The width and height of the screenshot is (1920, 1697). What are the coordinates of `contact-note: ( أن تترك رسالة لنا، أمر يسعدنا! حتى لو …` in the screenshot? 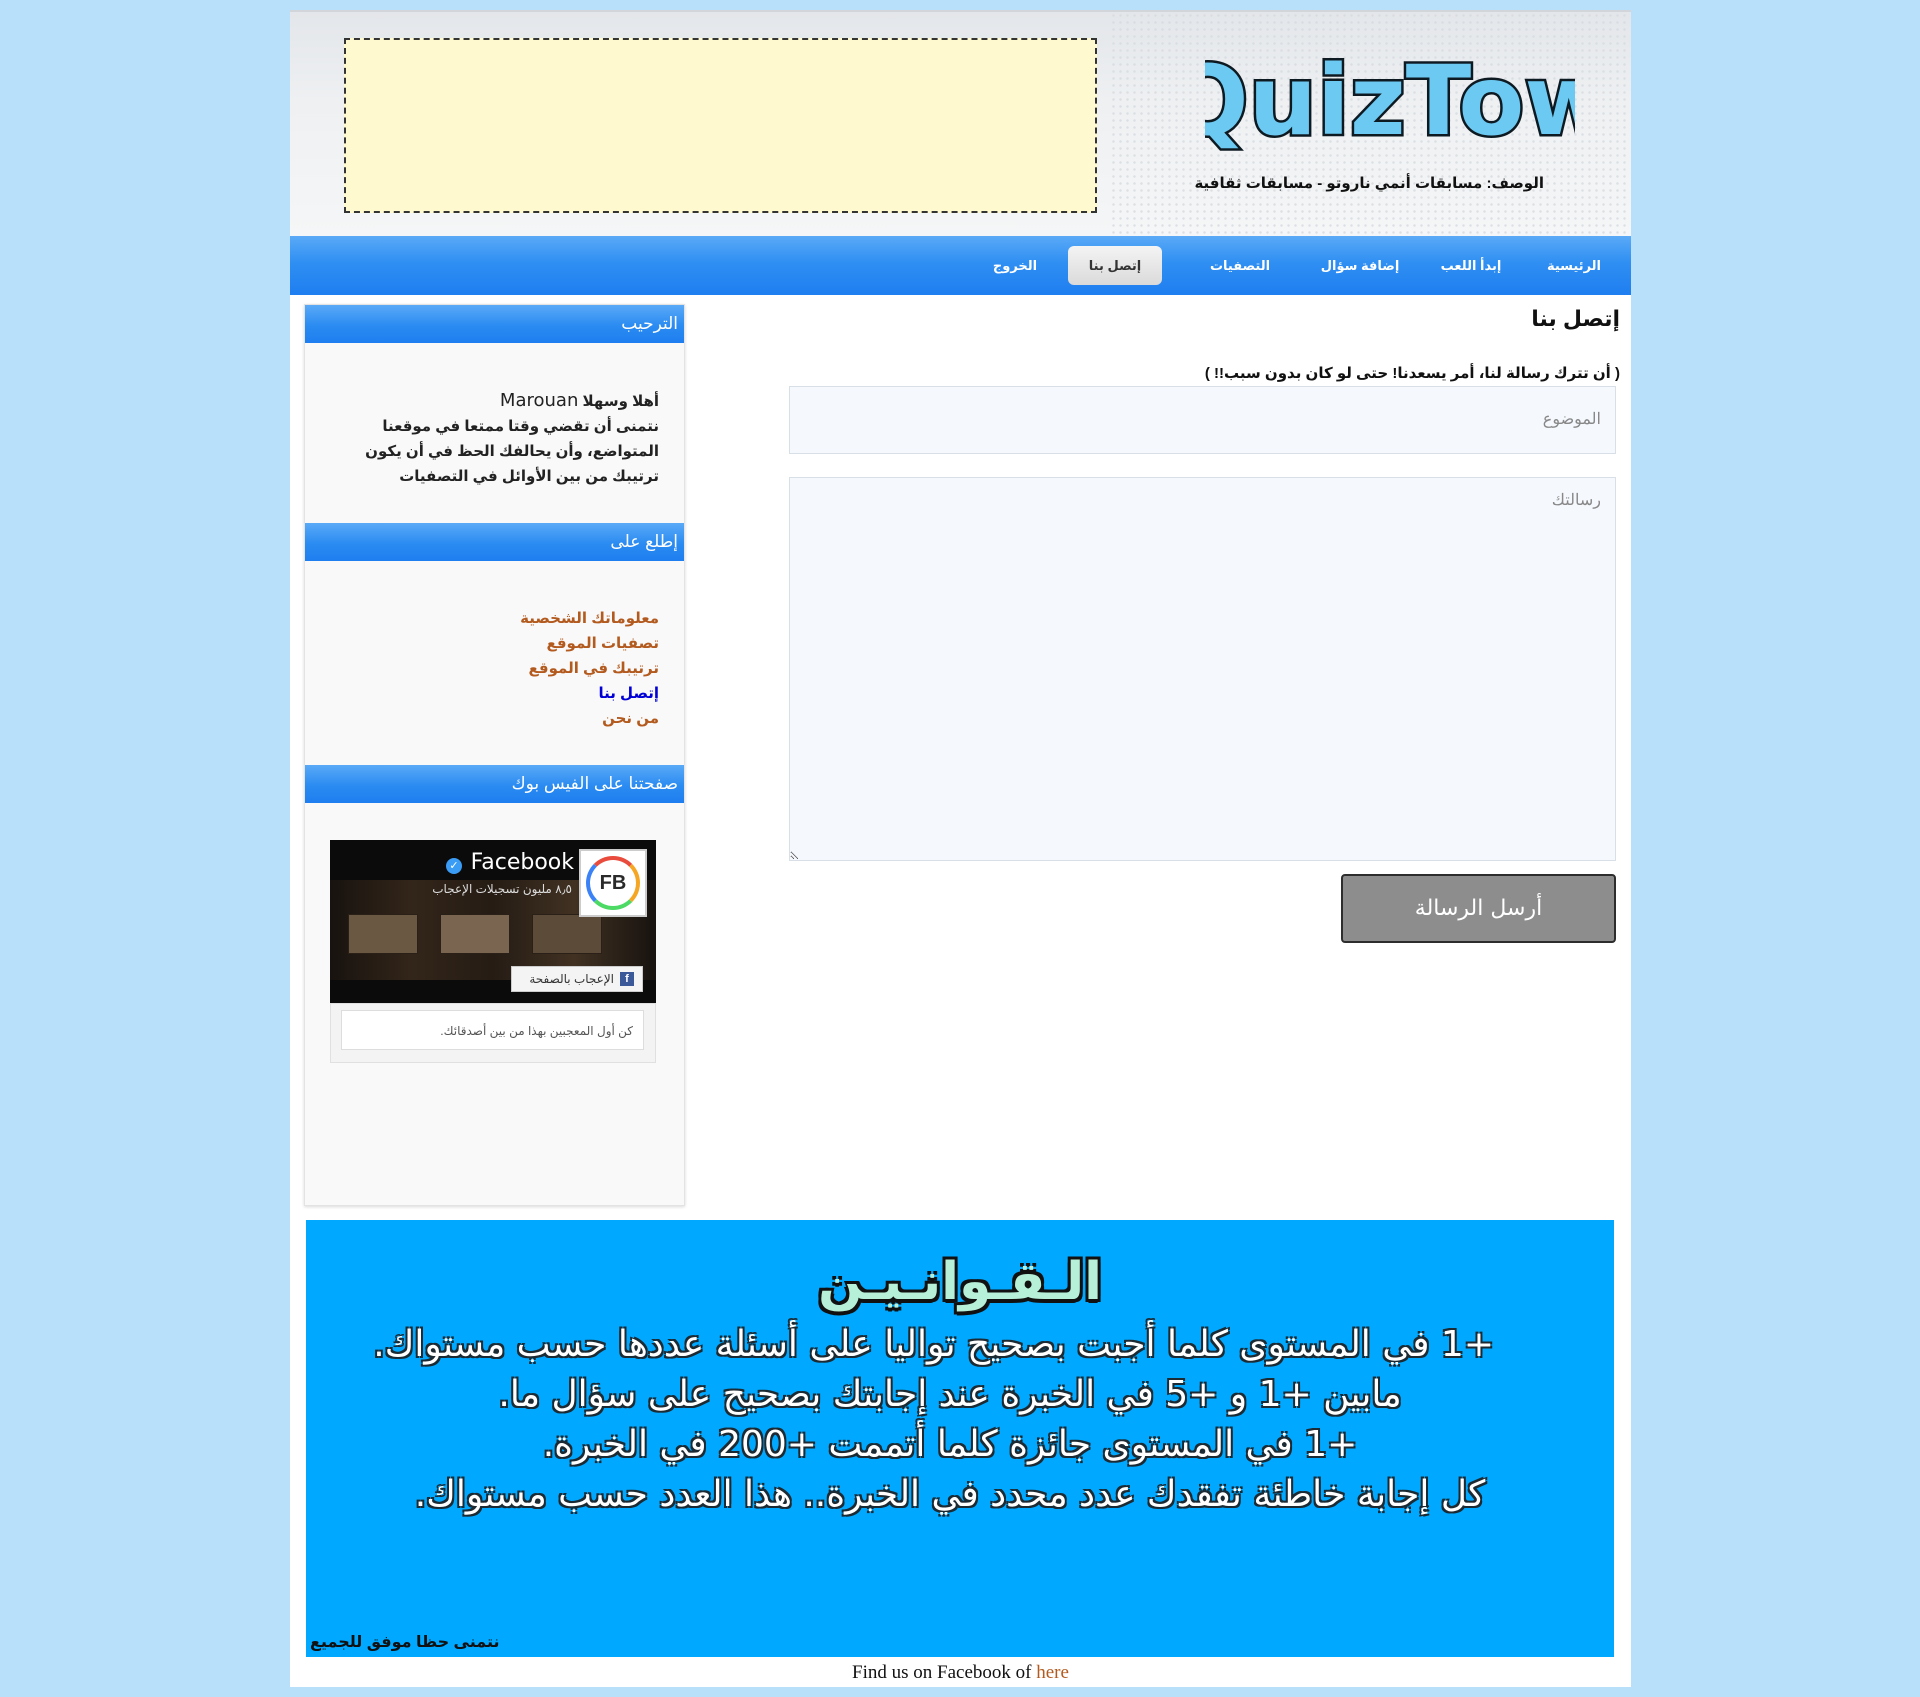 It's located at (1412, 373).